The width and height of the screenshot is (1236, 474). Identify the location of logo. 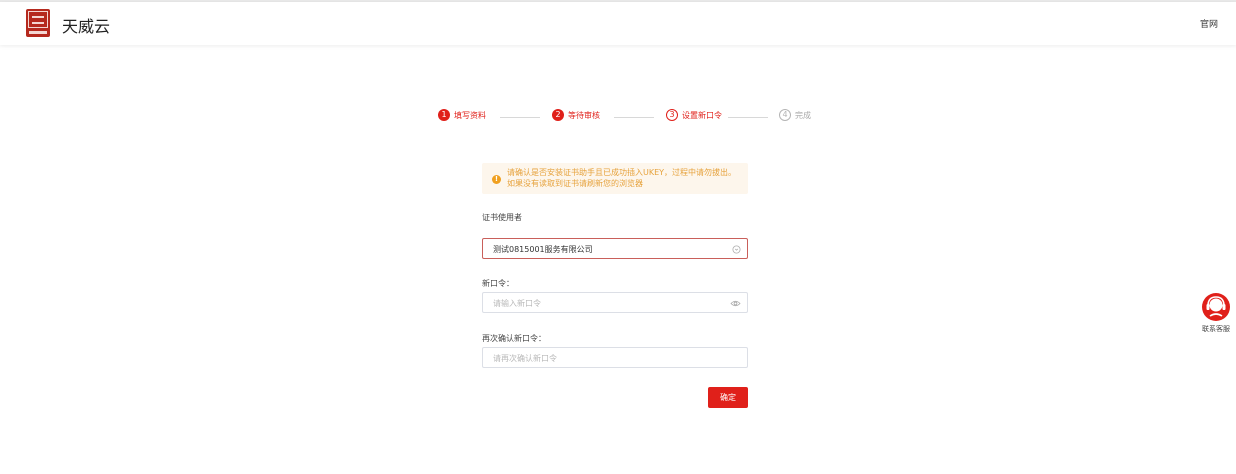
(38, 23).